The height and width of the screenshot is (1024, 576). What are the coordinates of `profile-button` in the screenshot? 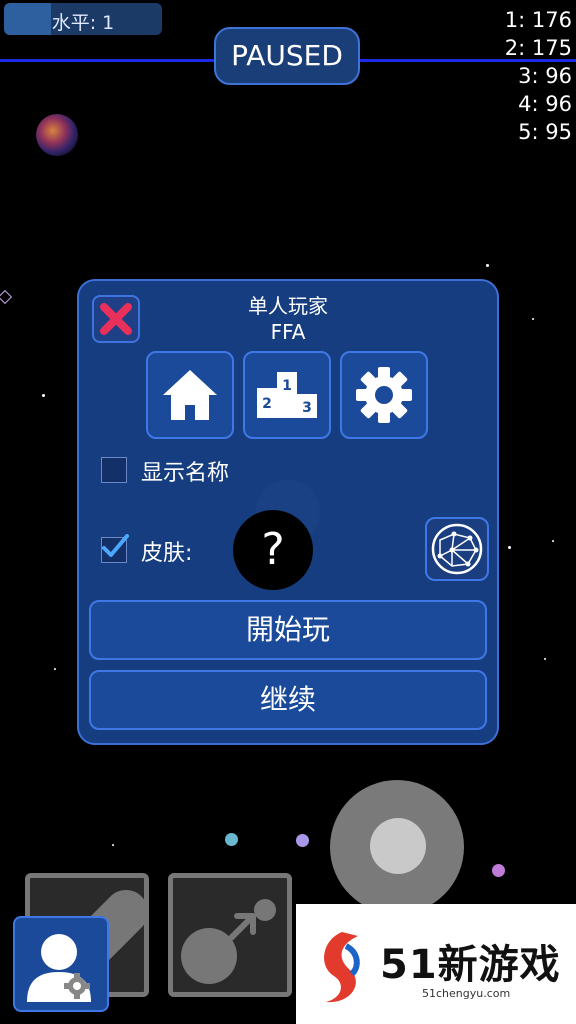 It's located at (61, 964).